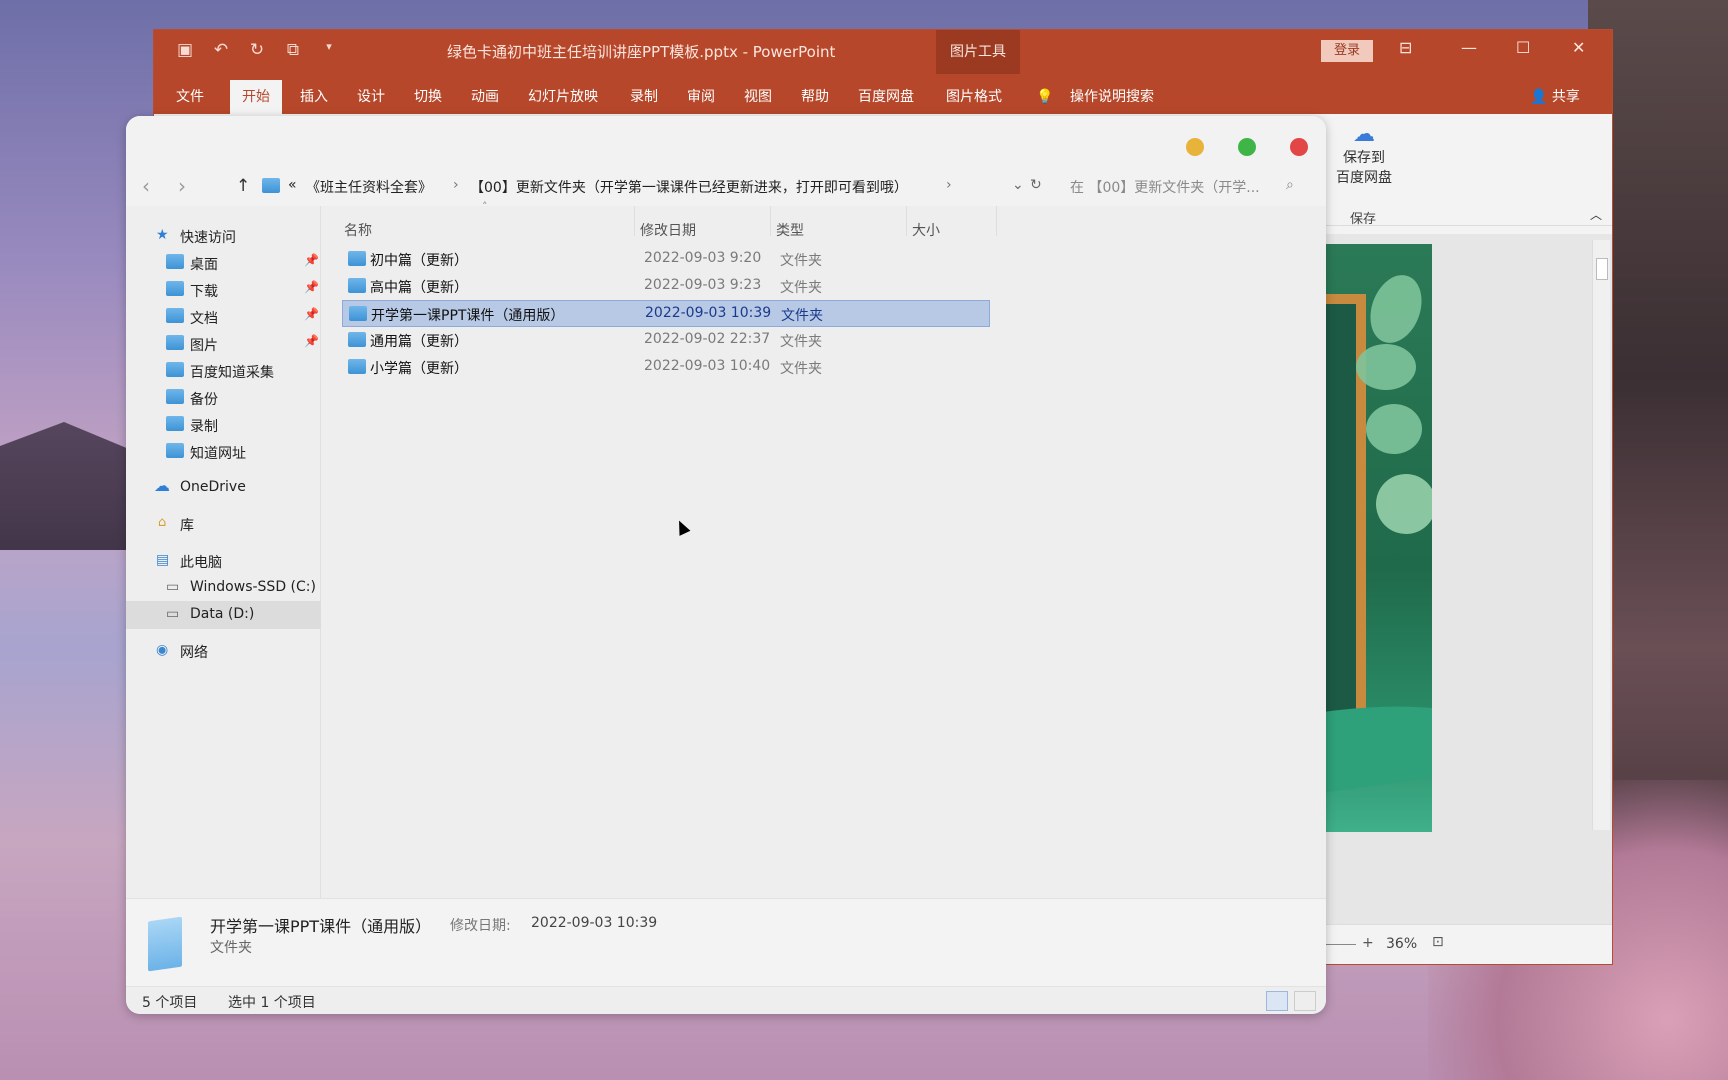  Describe the element at coordinates (223, 488) in the screenshot. I see `nav-onedrive: ☁ OneDrive` at that location.